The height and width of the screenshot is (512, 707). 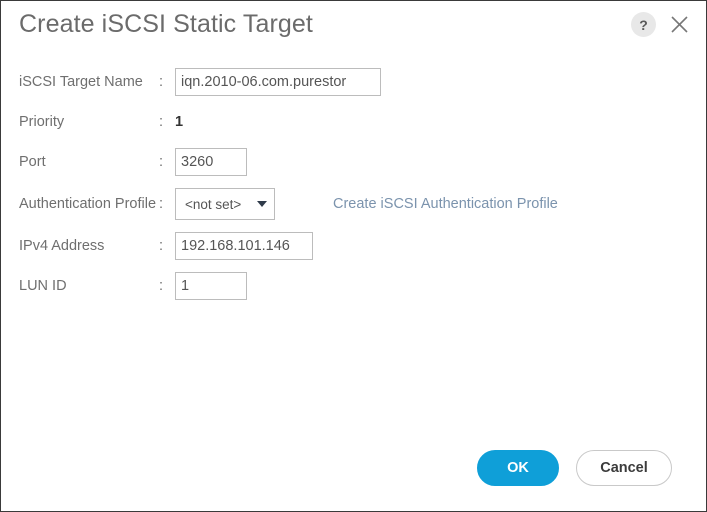 What do you see at coordinates (445, 204) in the screenshot?
I see `create-iscsi-authentication-profile-link: Create iSCSI Authentication Profile` at bounding box center [445, 204].